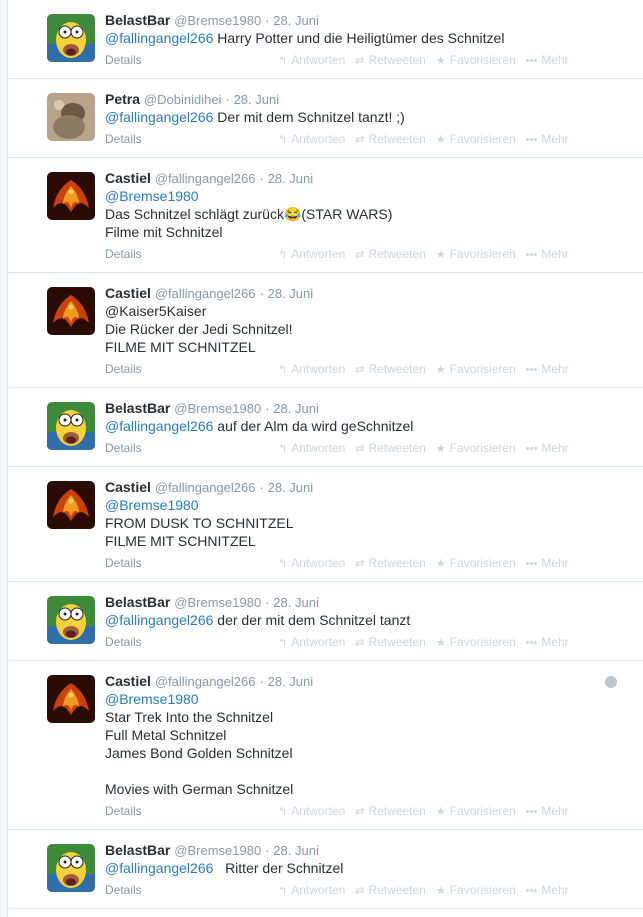 This screenshot has height=917, width=643. Describe the element at coordinates (482, 254) in the screenshot. I see `favorite-button-label: Favorisieren` at that location.